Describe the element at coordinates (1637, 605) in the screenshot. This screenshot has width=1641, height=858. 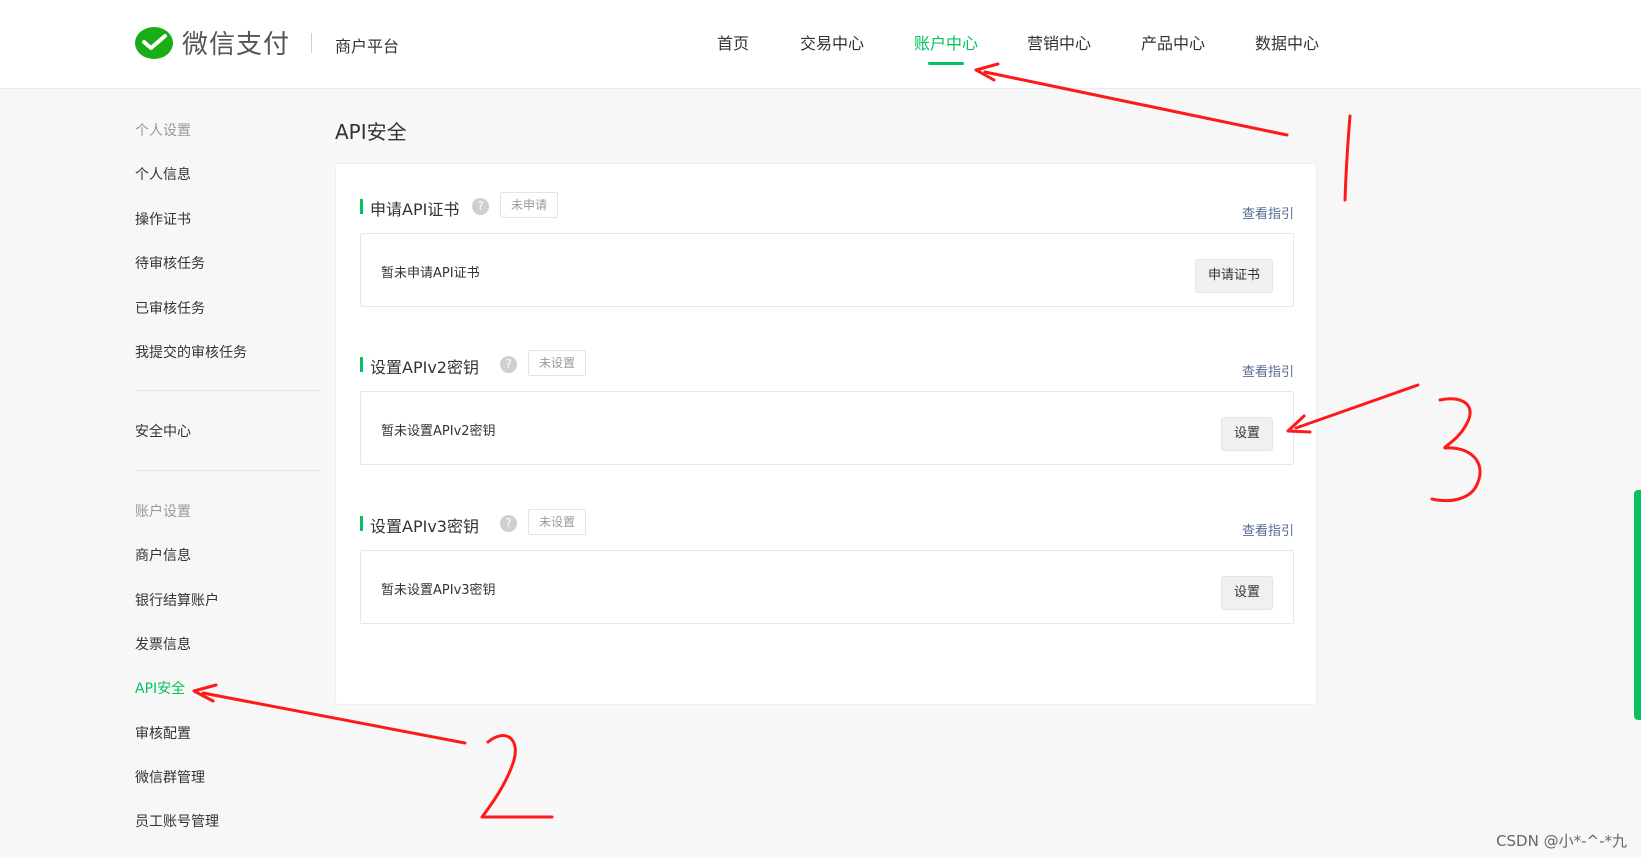
I see `side-scroll-handle` at that location.